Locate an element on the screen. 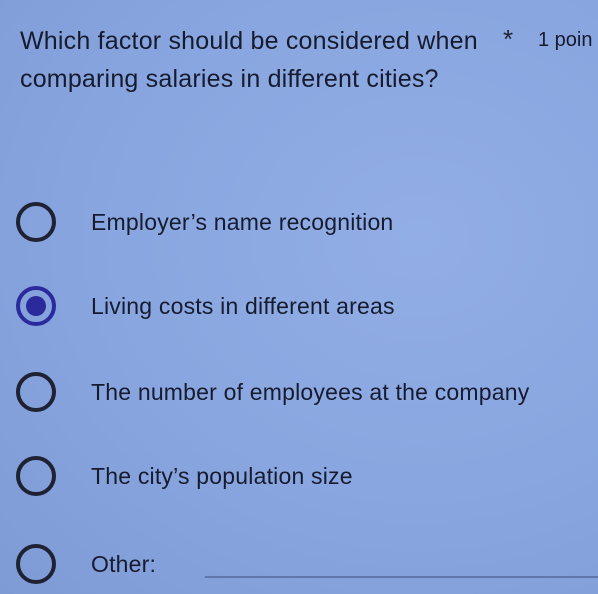 This screenshot has height=594, width=598. option-employer-name-recognition: Employer’s name recognition is located at coordinates (204, 222).